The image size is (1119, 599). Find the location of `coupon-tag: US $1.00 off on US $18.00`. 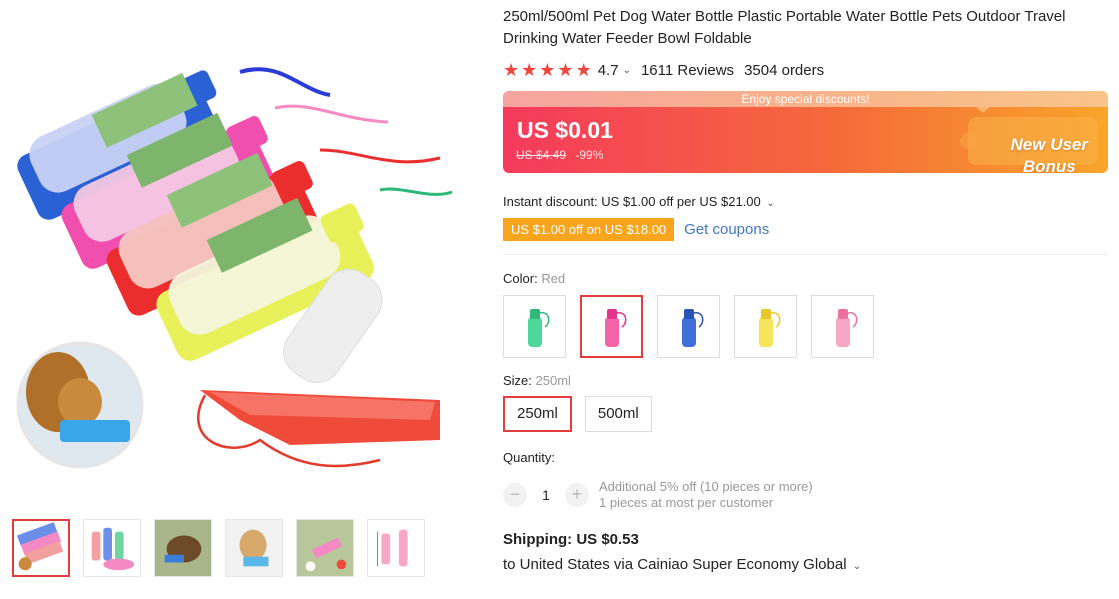

coupon-tag: US $1.00 off on US $18.00 is located at coordinates (591, 229).